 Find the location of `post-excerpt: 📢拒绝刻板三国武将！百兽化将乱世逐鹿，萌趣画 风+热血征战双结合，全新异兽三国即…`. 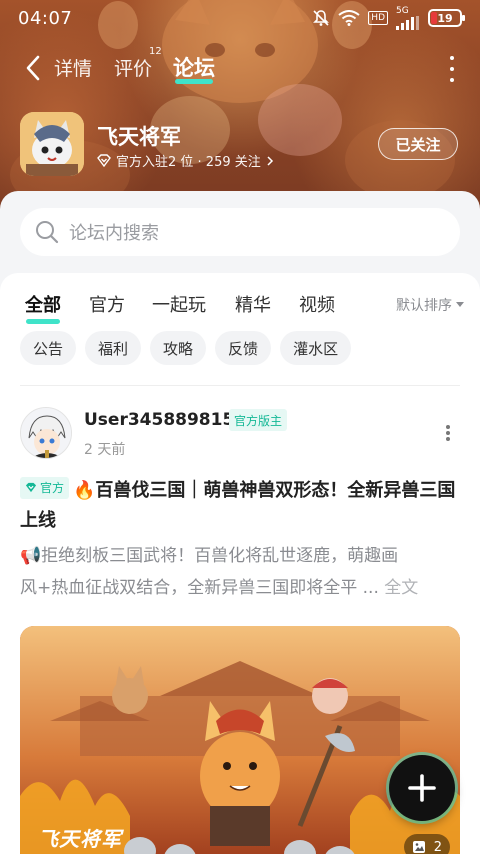

post-excerpt: 📢拒绝刻板三国武将！百兽化将乱世逐鹿，萌趣画 风+热血征战双结合，全新异兽三国即… is located at coordinates (240, 572).